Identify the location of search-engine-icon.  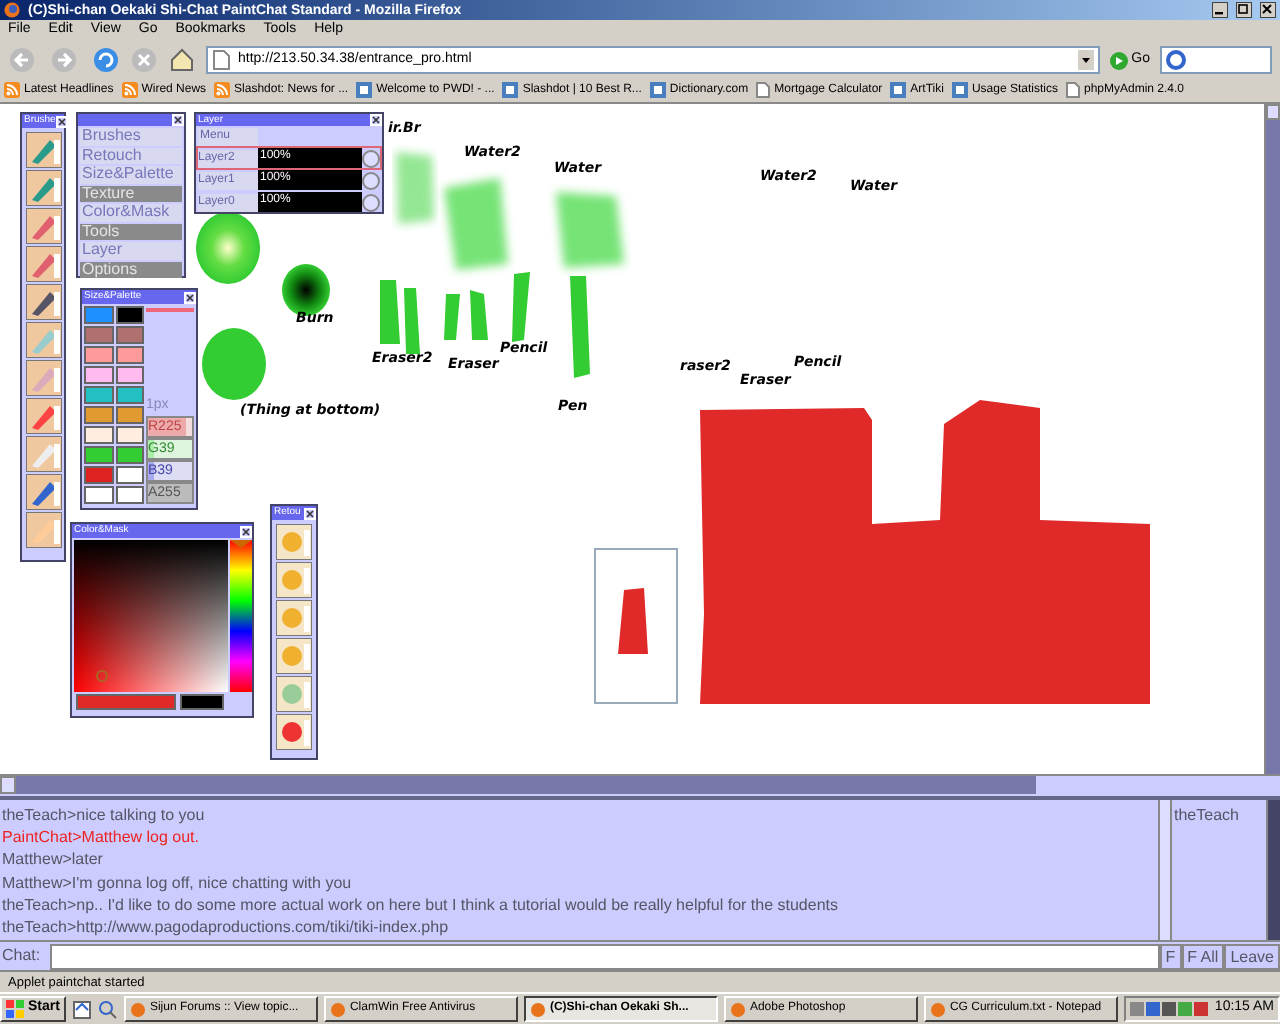
(1176, 60).